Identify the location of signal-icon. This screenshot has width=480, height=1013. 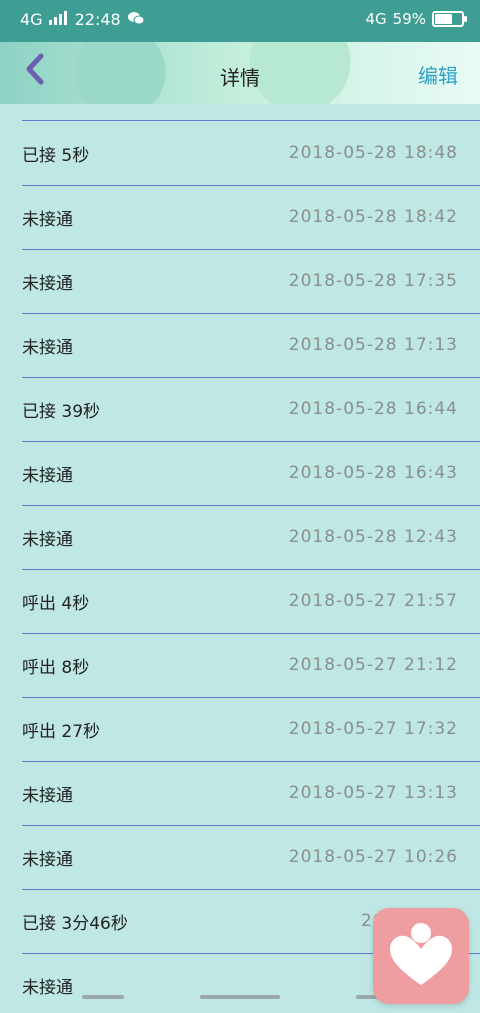
(58, 19).